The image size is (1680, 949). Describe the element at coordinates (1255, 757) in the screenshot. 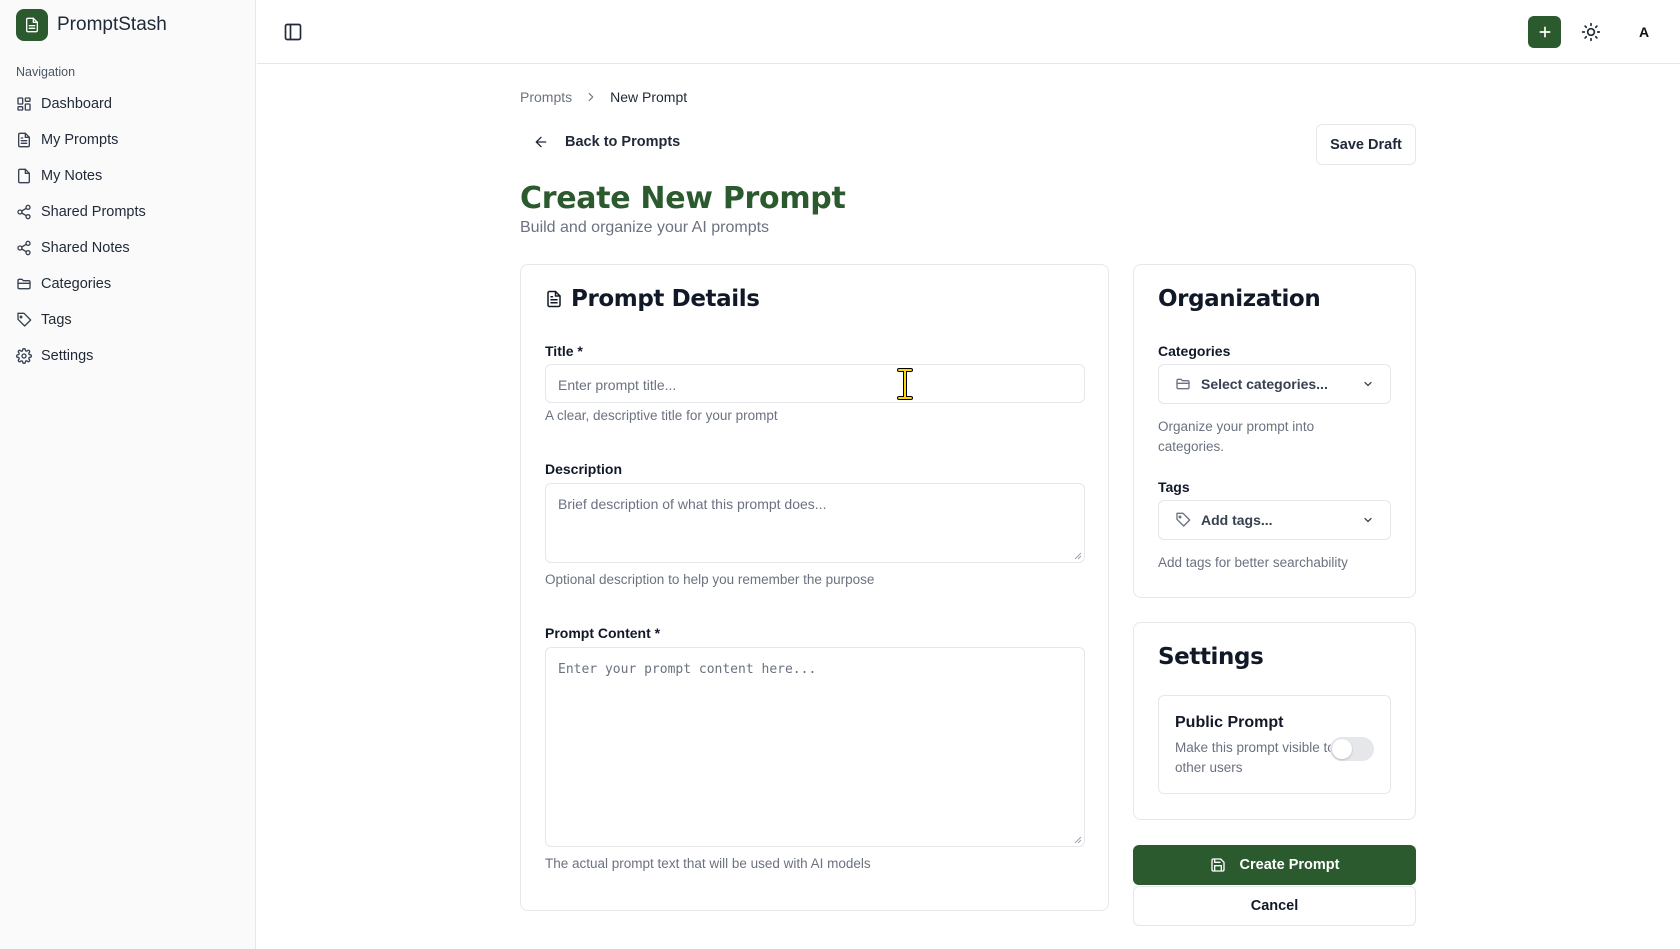

I see `public-prompt-description: Make this prompt visible to other users` at that location.